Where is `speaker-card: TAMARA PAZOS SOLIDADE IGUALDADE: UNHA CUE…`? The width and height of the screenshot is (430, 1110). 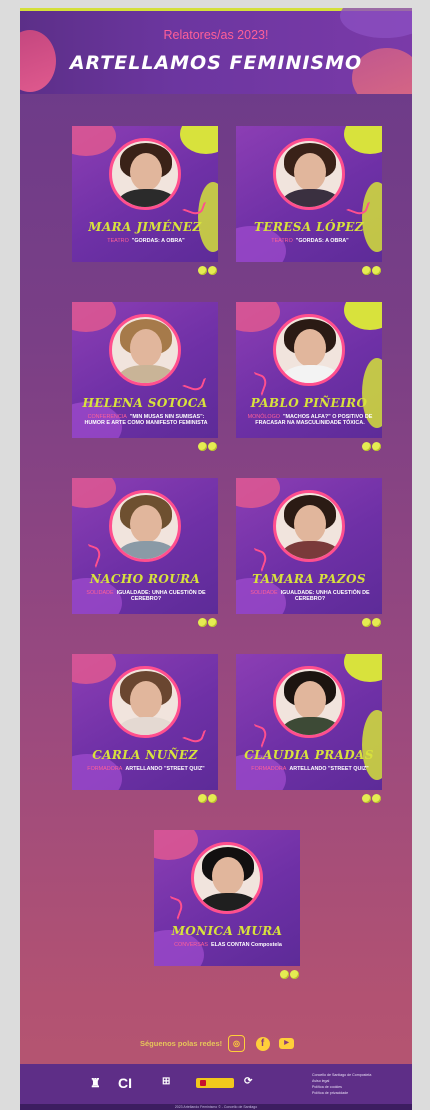 speaker-card: TAMARA PAZOS SOLIDADE IGUALDADE: UNHA CUE… is located at coordinates (309, 546).